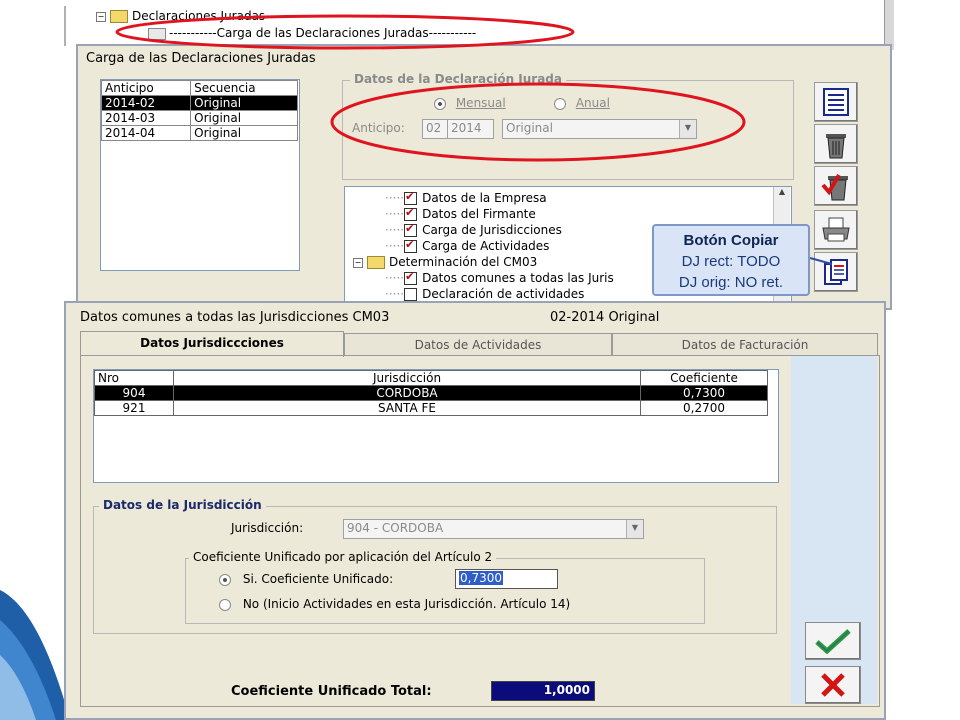 Image resolution: width=960 pixels, height=720 pixels. I want to click on cell-nro: 904, so click(134, 393).